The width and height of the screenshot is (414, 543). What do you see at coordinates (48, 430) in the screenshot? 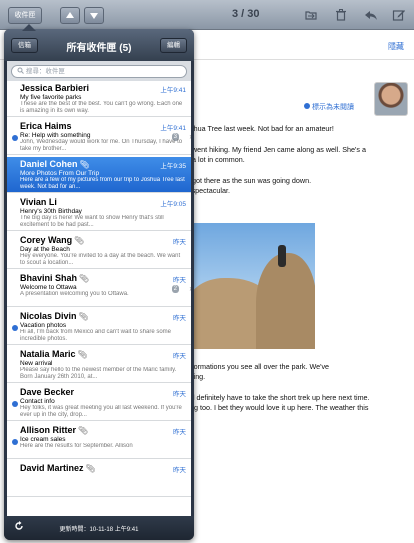
I see `sender-name: Allison Ritter` at bounding box center [48, 430].